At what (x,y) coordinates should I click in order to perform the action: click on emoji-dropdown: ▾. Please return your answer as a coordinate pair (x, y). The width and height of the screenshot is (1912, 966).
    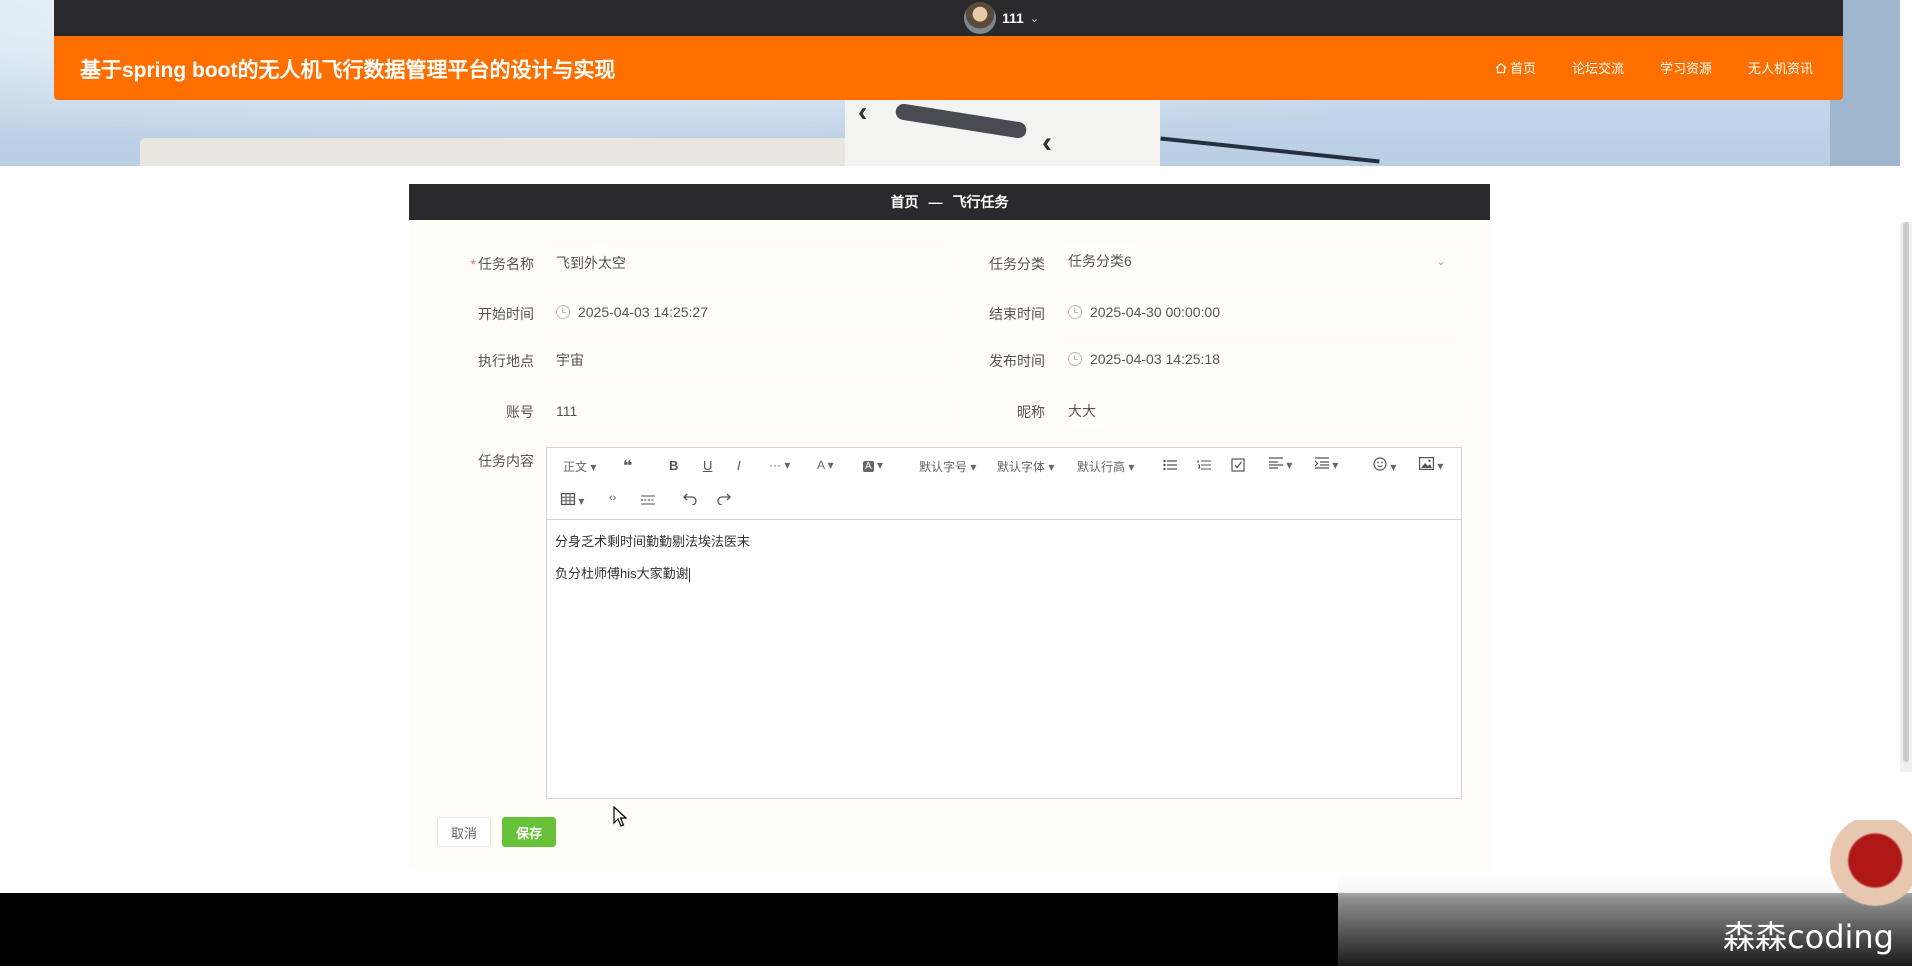
    Looking at the image, I should click on (1384, 465).